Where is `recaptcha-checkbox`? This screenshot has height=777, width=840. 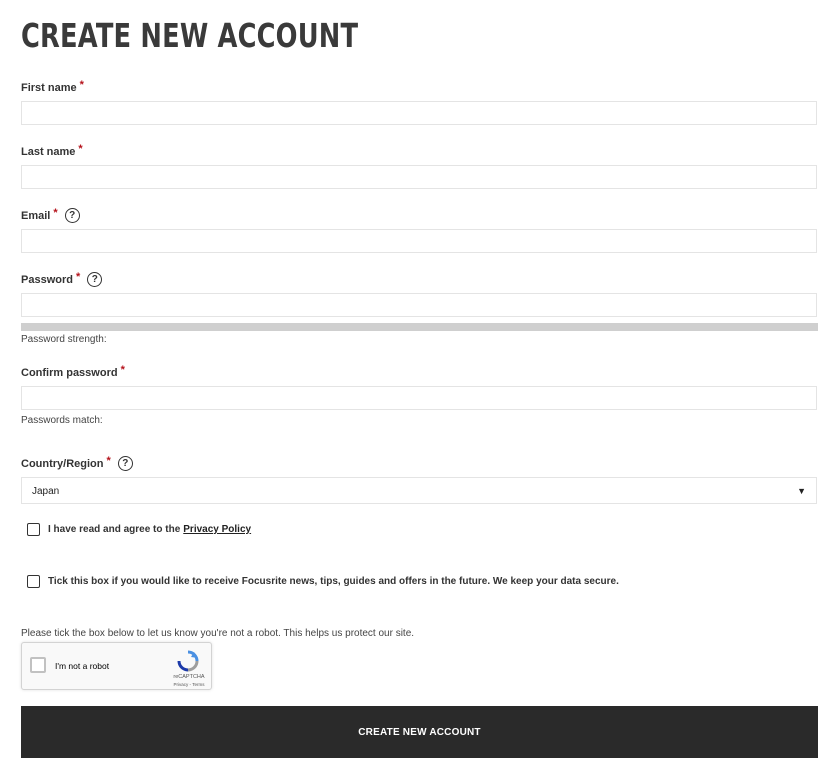
recaptcha-checkbox is located at coordinates (38, 665).